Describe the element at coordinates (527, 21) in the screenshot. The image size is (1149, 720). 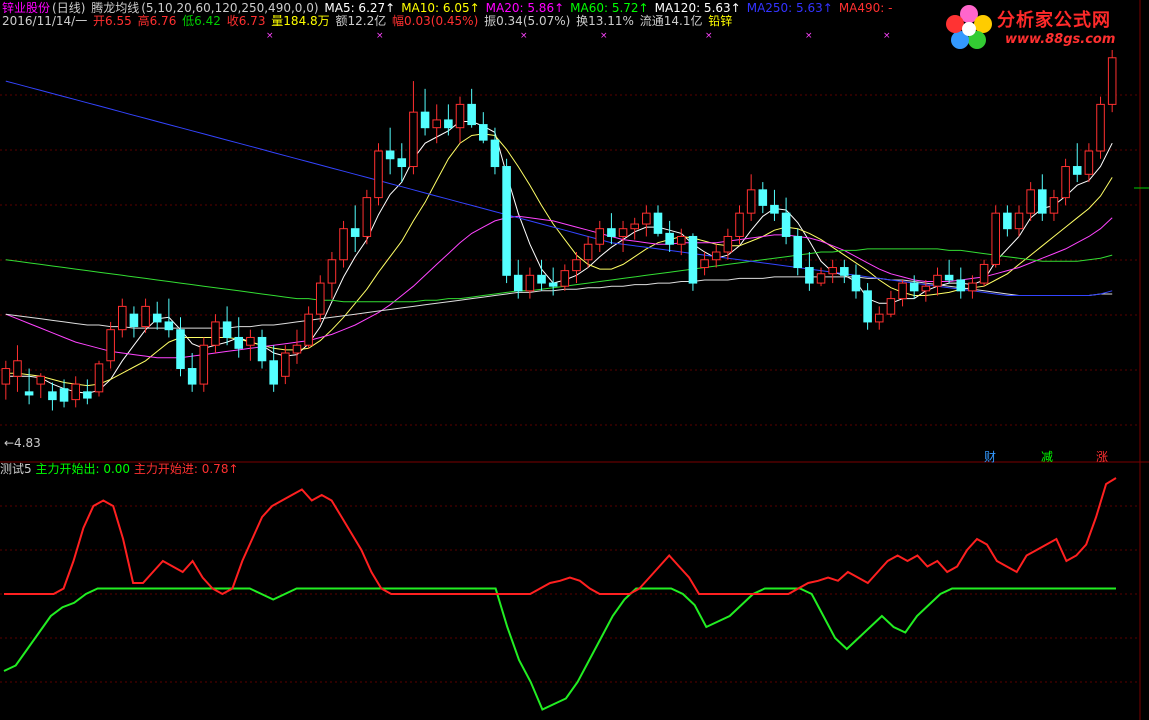
I see `quote-amplitude: 振0.34(5.07%)` at that location.